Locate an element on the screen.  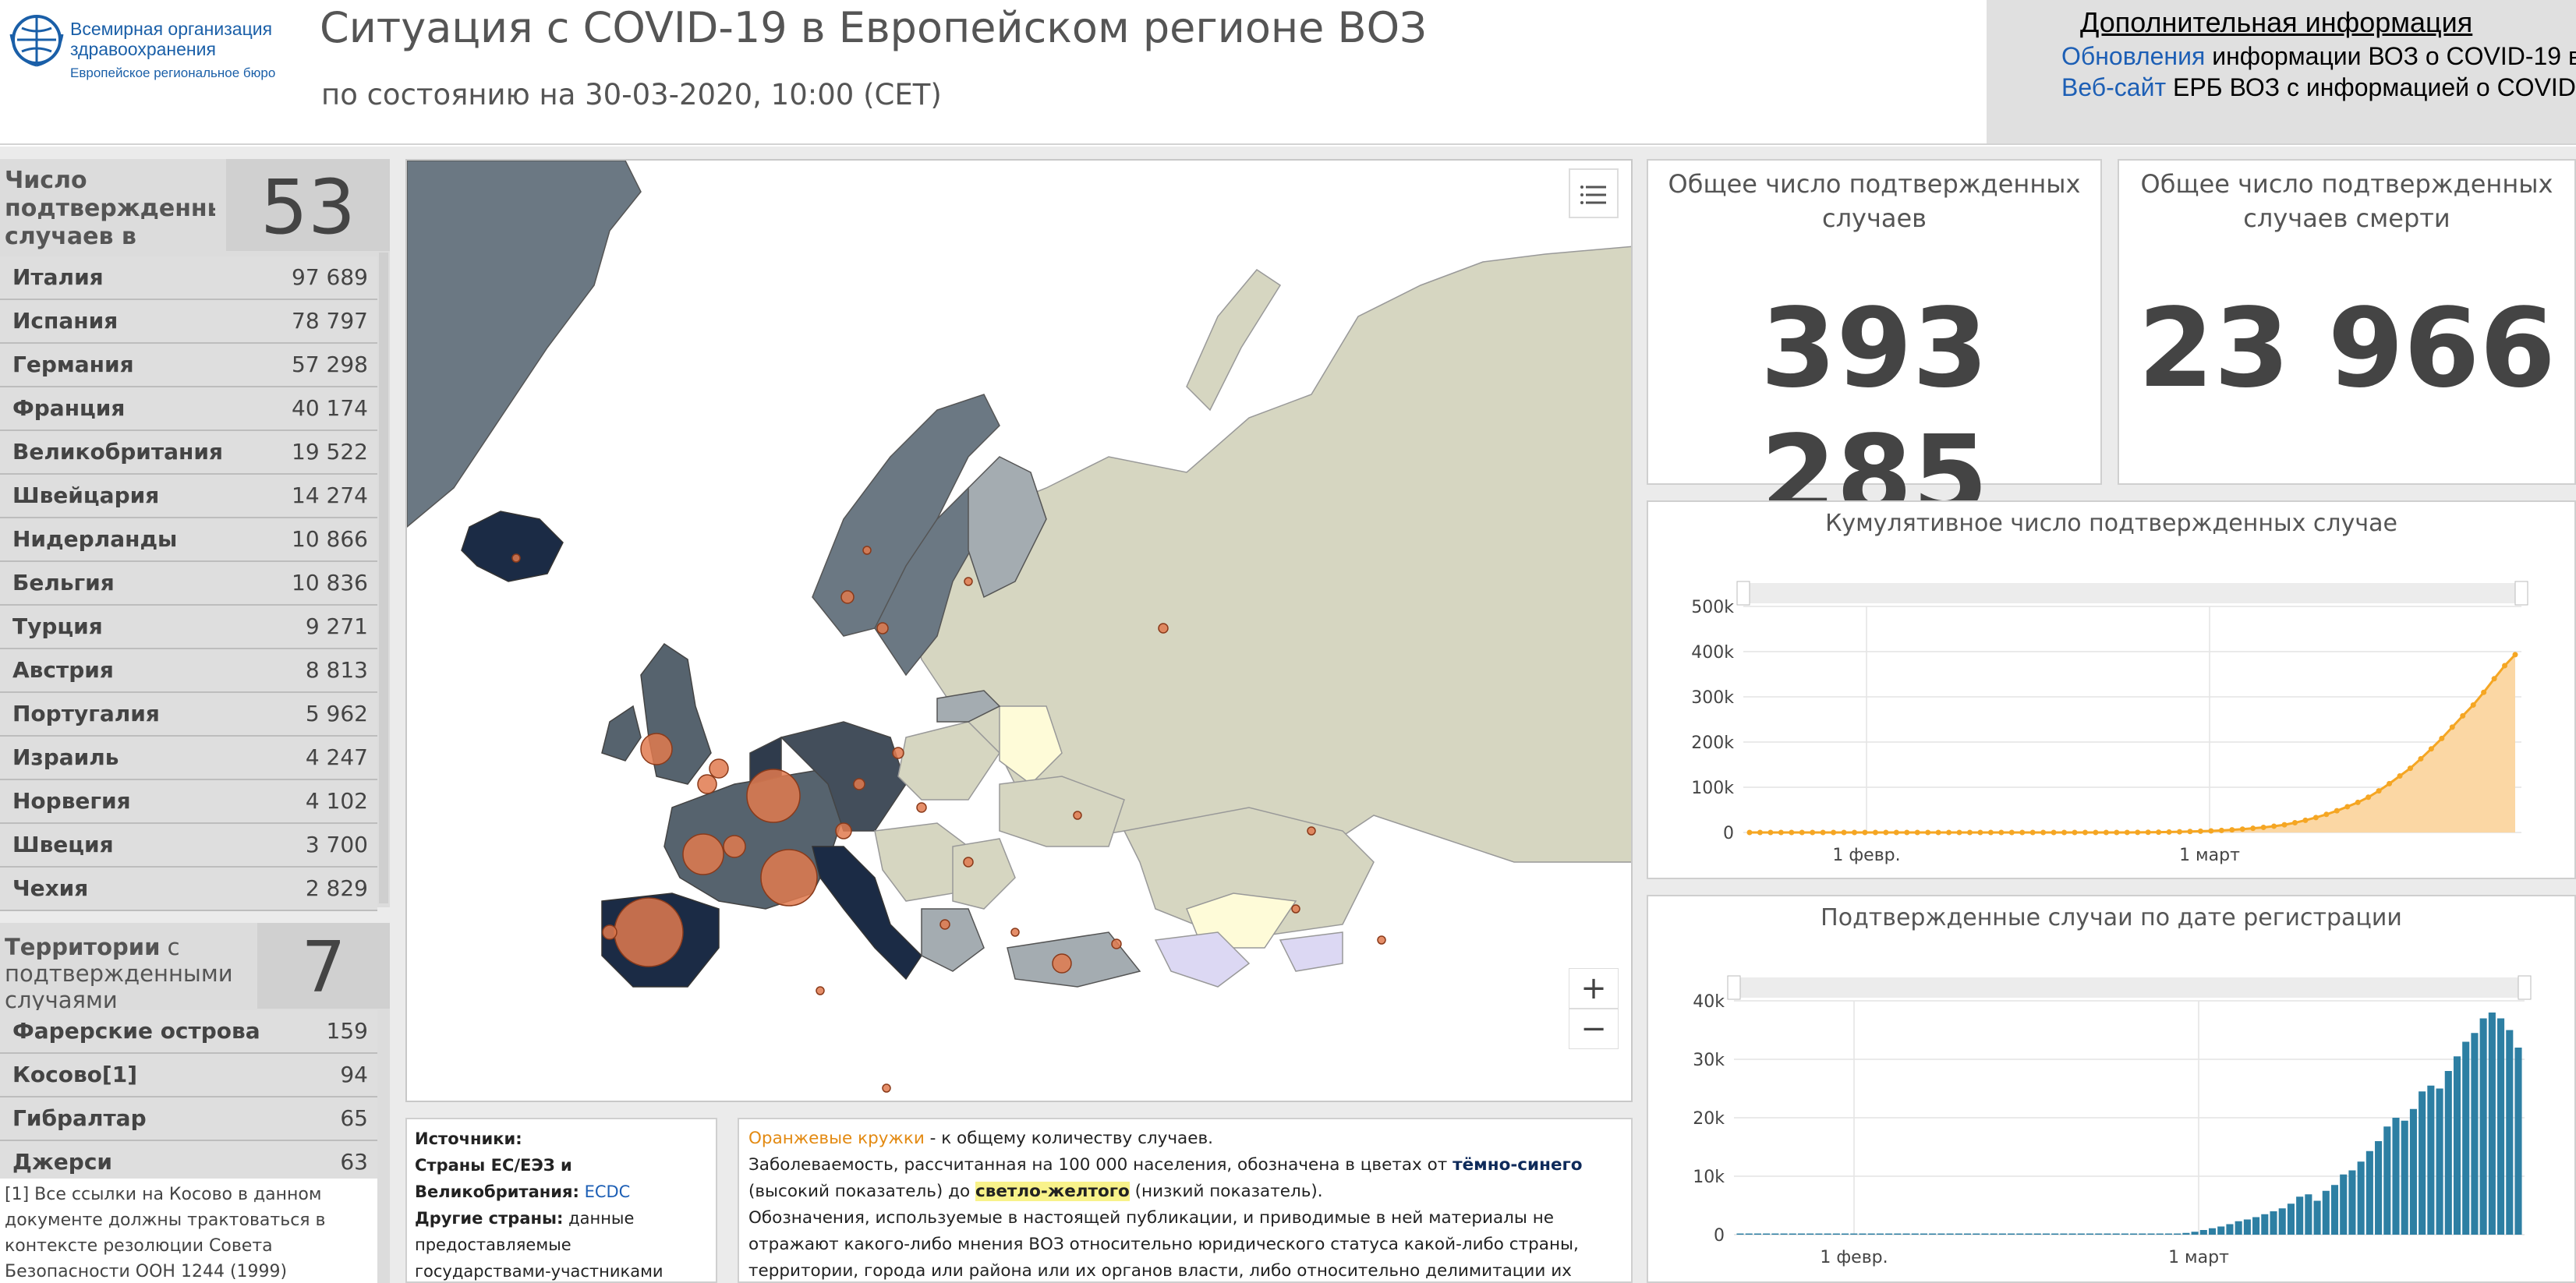
territory-row: Косово[1] 94 is located at coordinates (188, 1075).